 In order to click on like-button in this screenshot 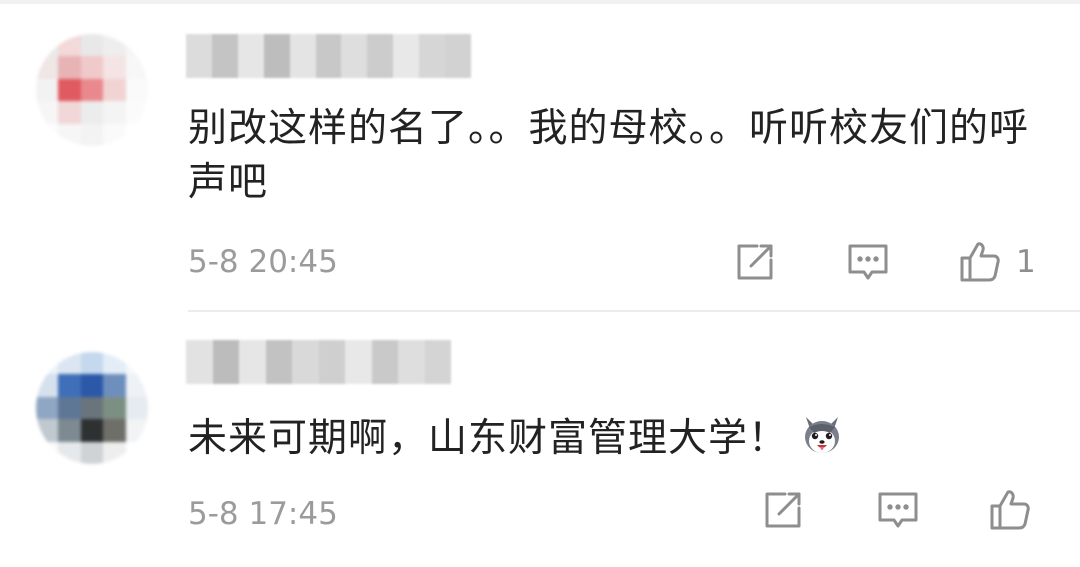, I will do `click(1017, 510)`.